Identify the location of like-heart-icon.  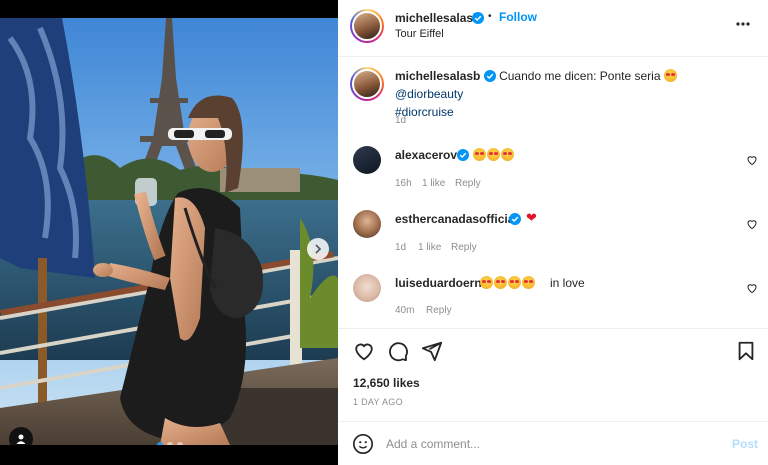
(364, 351).